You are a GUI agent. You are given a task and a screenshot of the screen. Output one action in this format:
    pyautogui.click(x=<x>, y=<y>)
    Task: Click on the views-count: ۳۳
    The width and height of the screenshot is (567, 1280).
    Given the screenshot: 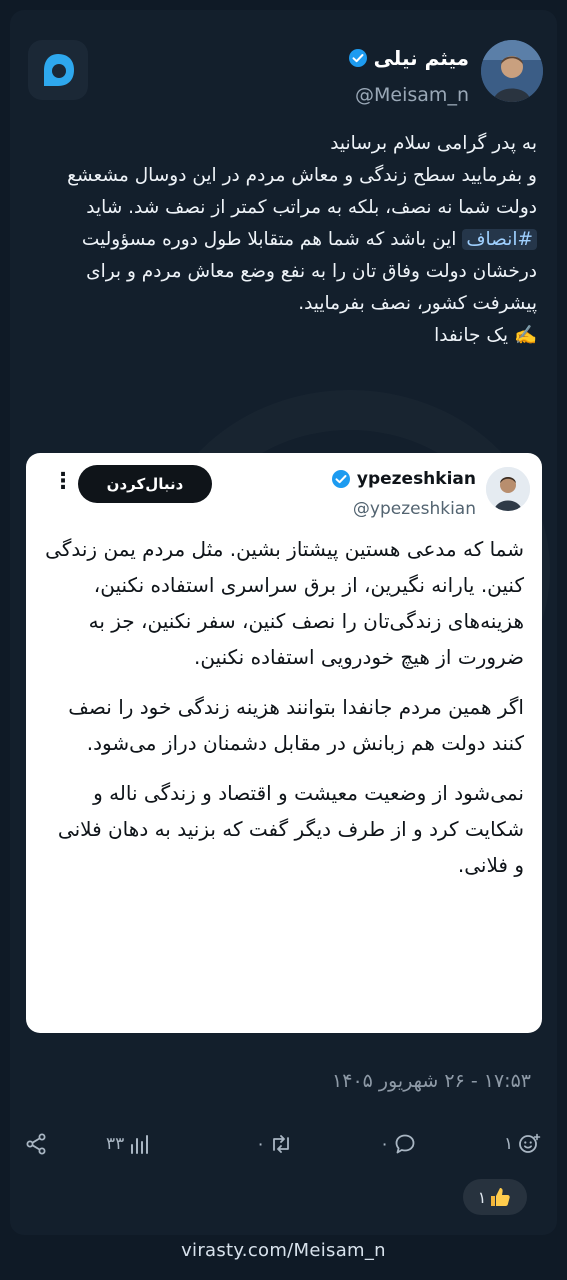 What is the action you would take?
    pyautogui.click(x=115, y=1144)
    